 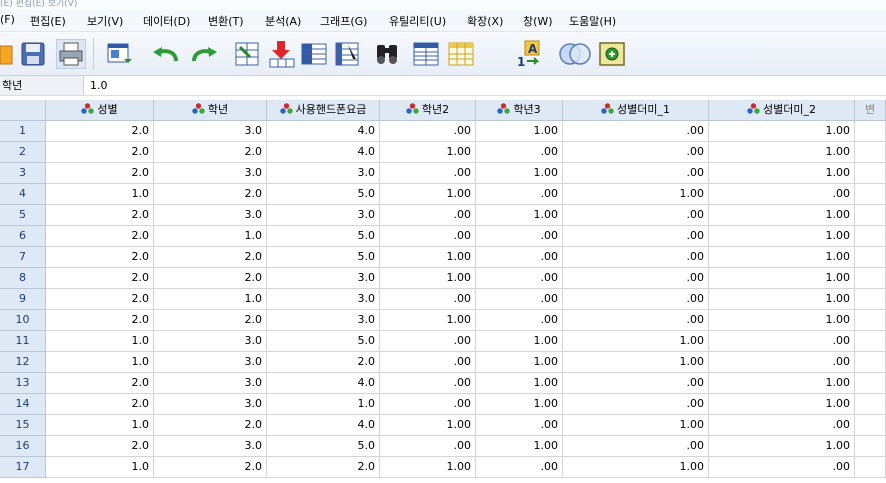 What do you see at coordinates (71, 54) in the screenshot?
I see `print-icon` at bounding box center [71, 54].